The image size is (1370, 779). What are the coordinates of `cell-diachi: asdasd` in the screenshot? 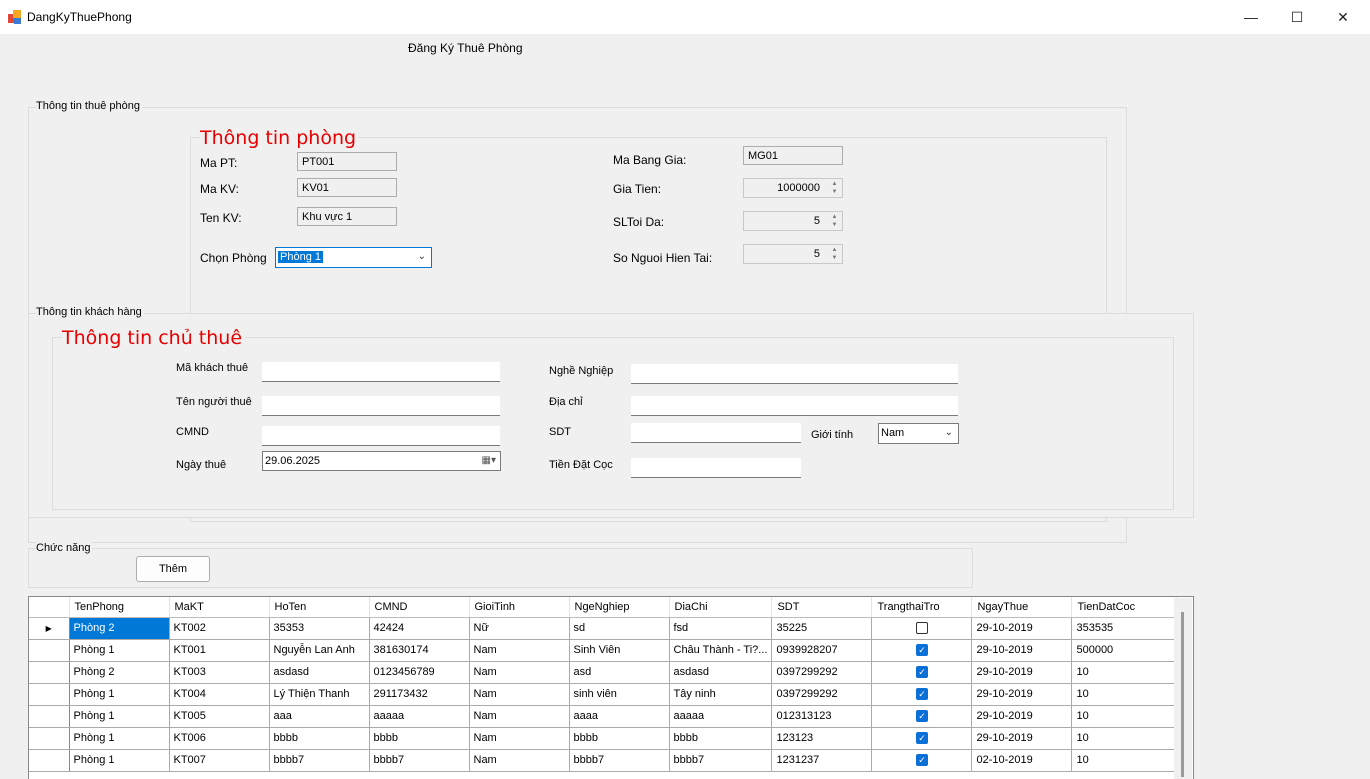 It's located at (721, 672).